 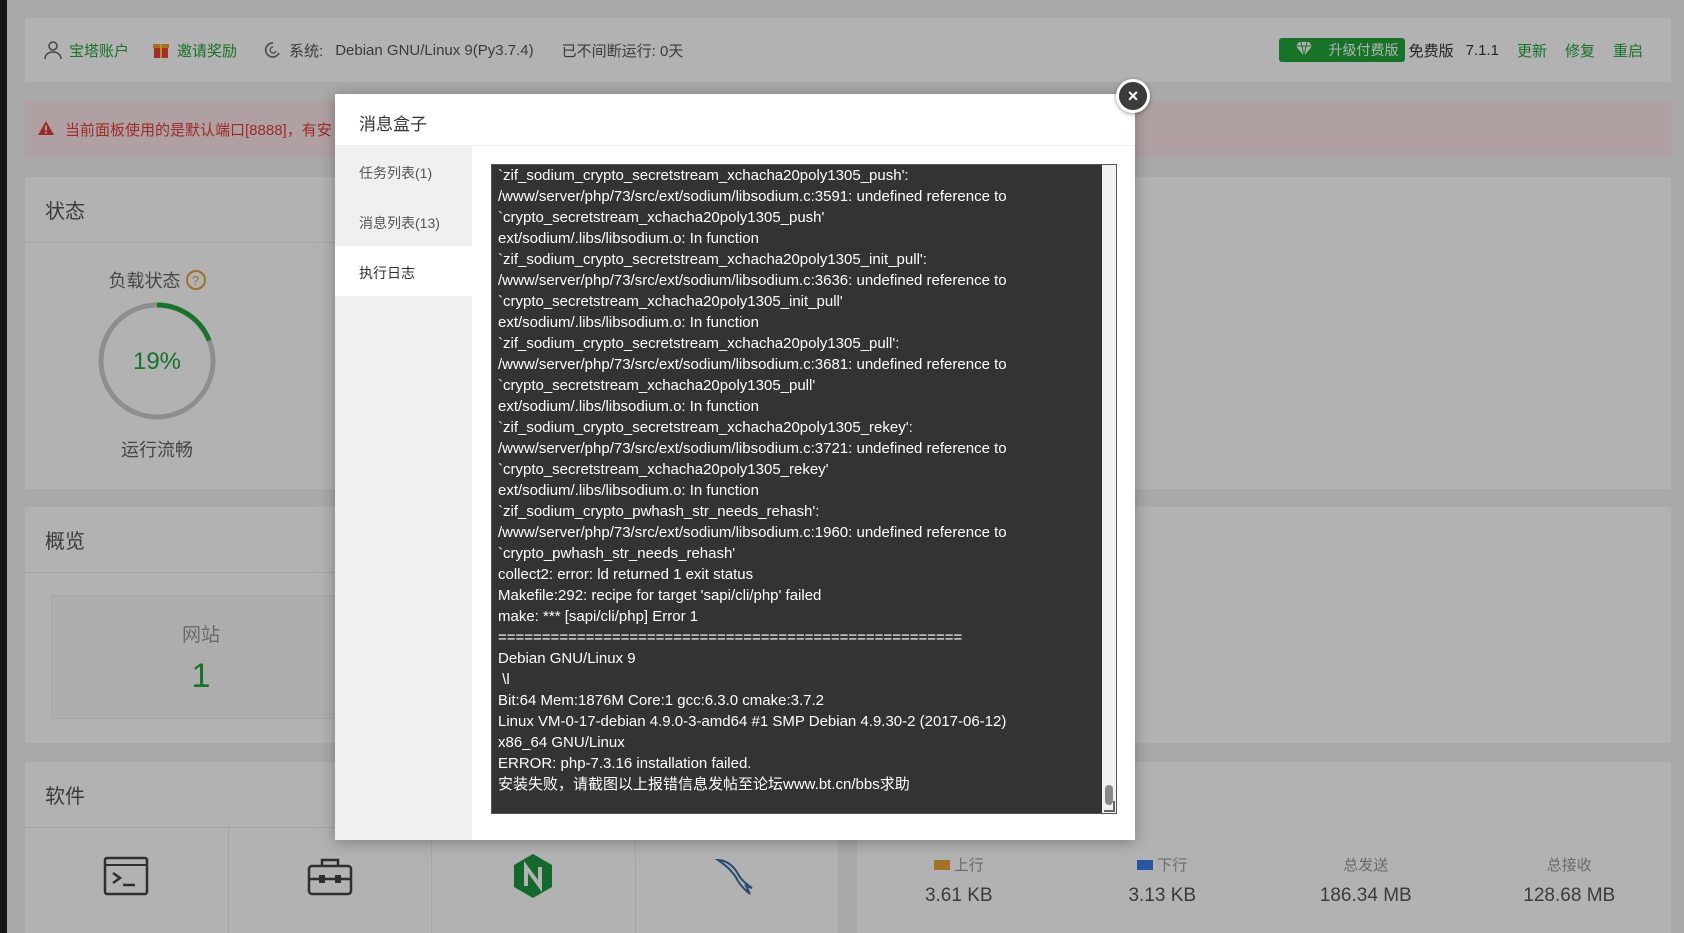 I want to click on tab-message-list: 消息列表(13), so click(x=403, y=221).